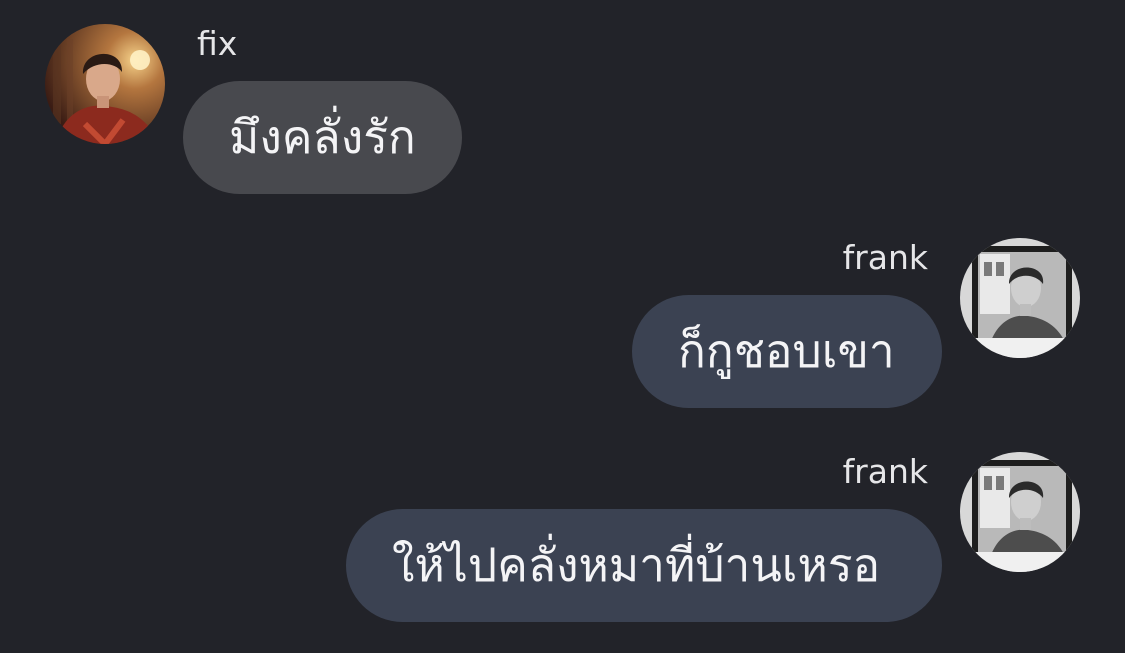 The height and width of the screenshot is (653, 1125). What do you see at coordinates (105, 84) in the screenshot?
I see `avatar-fix` at bounding box center [105, 84].